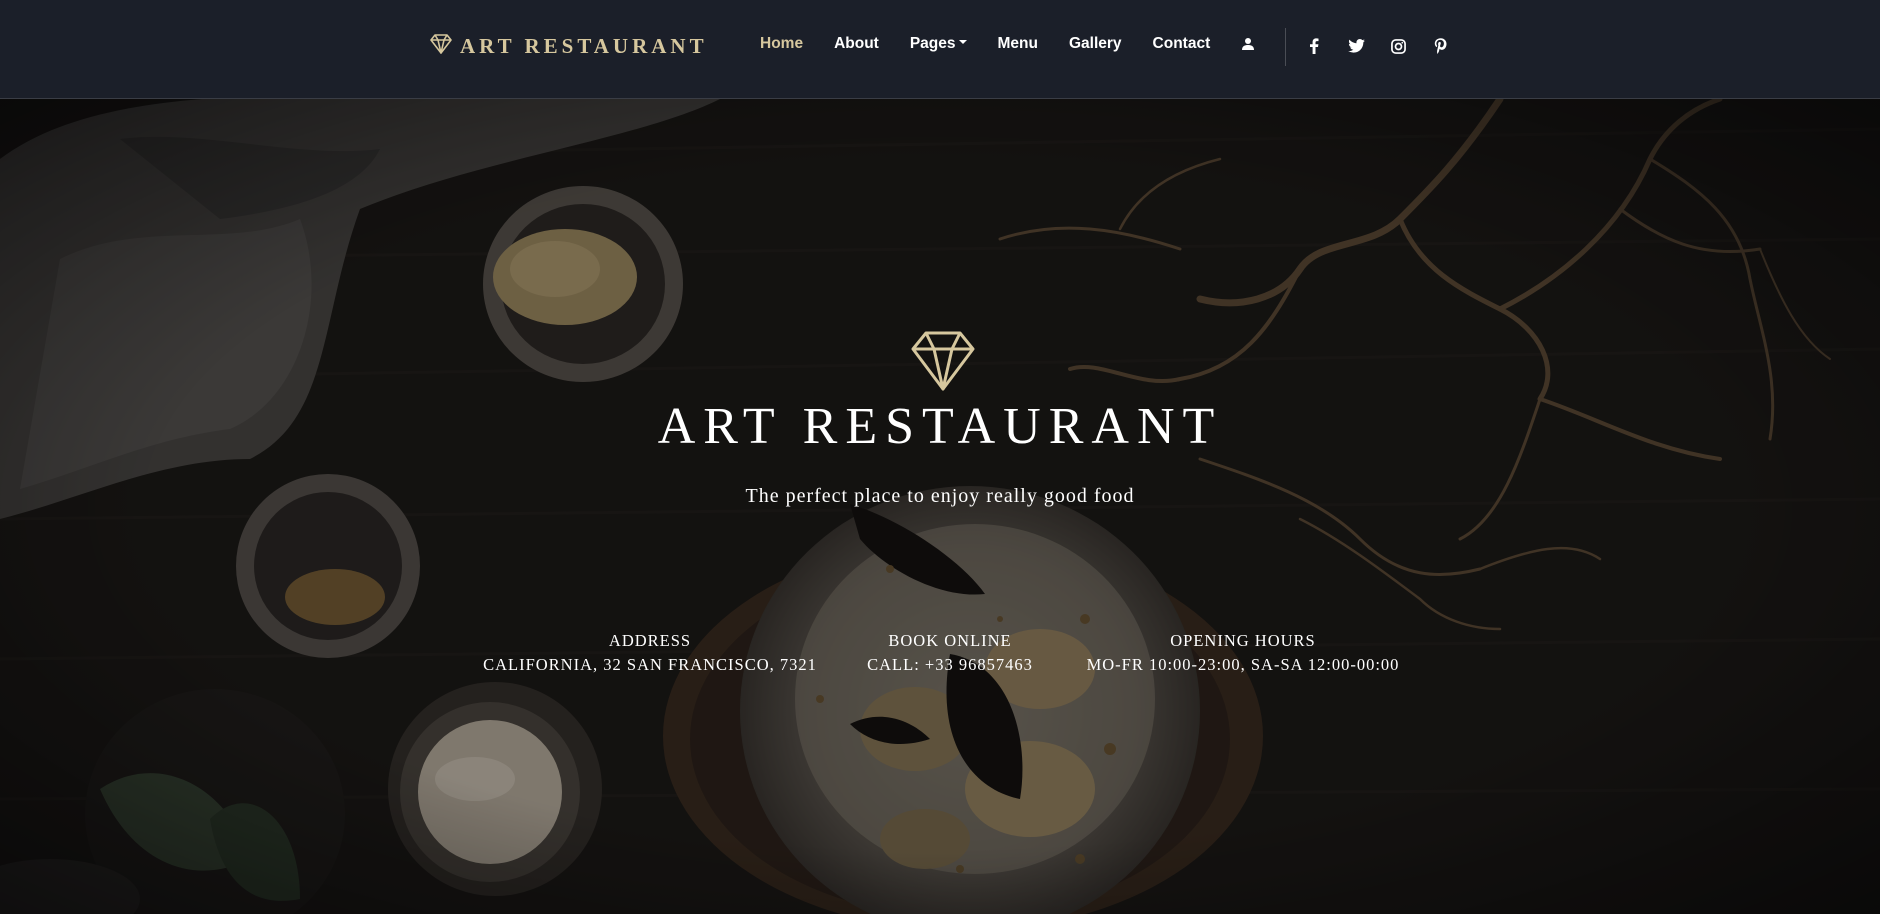  What do you see at coordinates (1377, 46) in the screenshot?
I see `social-links` at bounding box center [1377, 46].